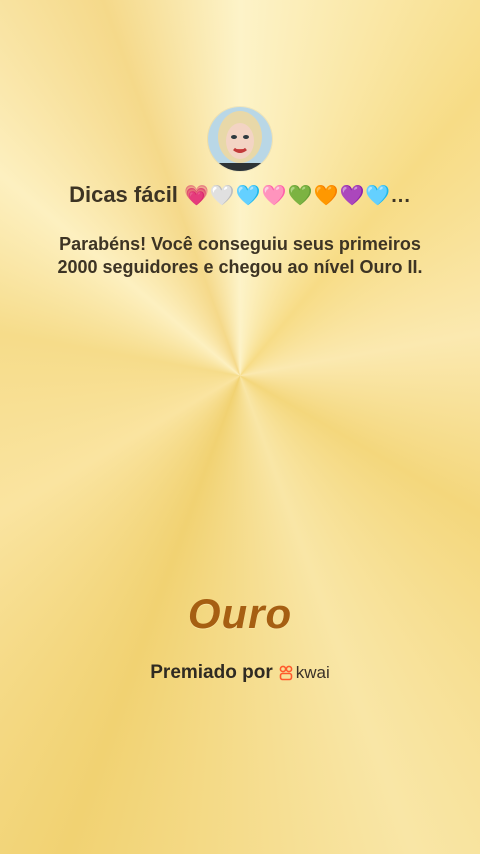  Describe the element at coordinates (312, 672) in the screenshot. I see `kwai-wordmark: kwai` at that location.